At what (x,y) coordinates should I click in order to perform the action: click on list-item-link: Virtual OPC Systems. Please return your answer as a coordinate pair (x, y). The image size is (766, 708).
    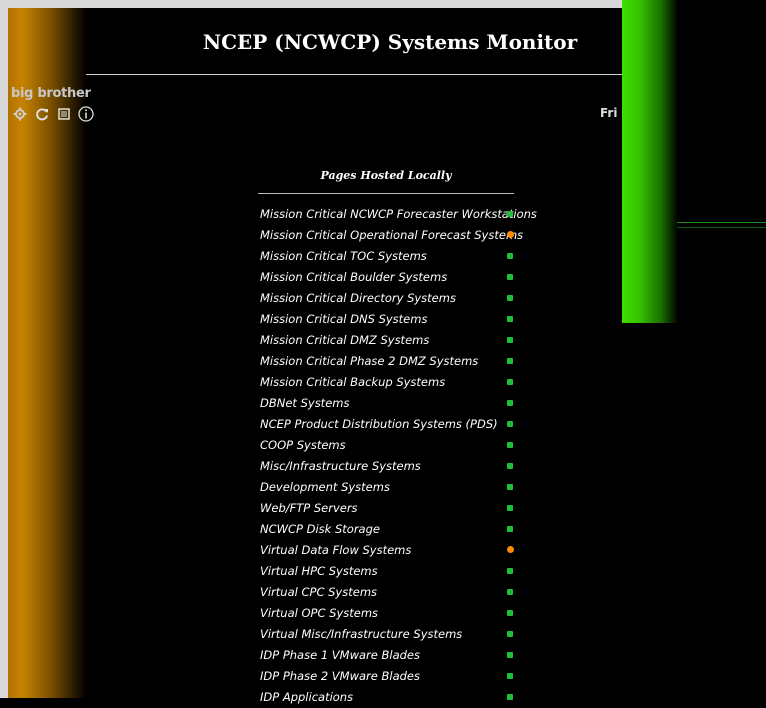
    Looking at the image, I should click on (319, 613).